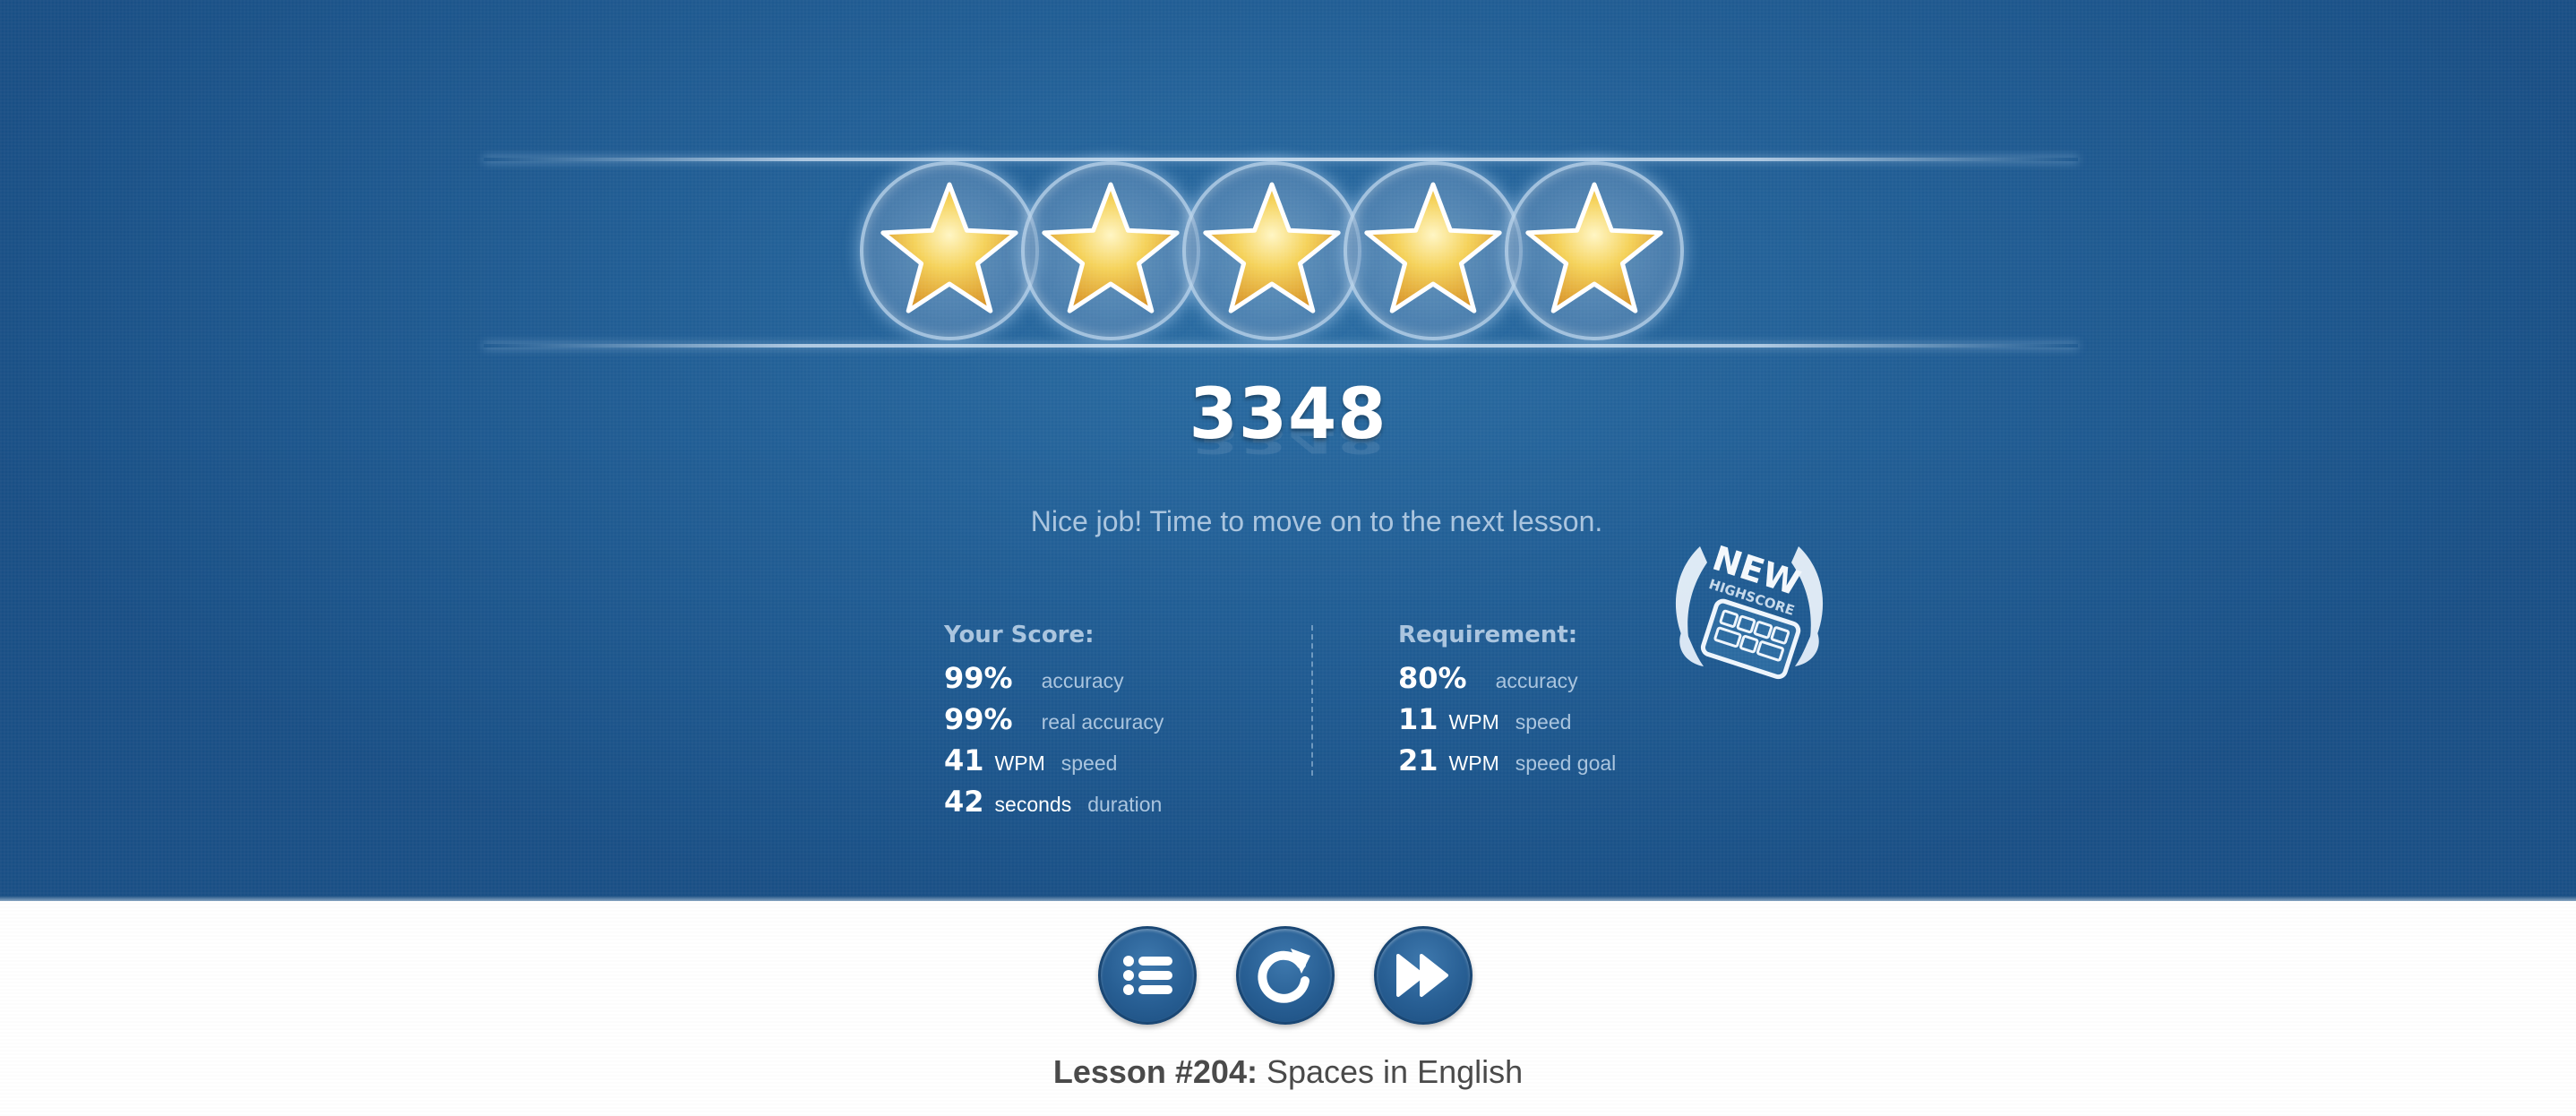 The image size is (2576, 1116). What do you see at coordinates (1019, 635) in the screenshot?
I see `your-score-title: Your Score:` at bounding box center [1019, 635].